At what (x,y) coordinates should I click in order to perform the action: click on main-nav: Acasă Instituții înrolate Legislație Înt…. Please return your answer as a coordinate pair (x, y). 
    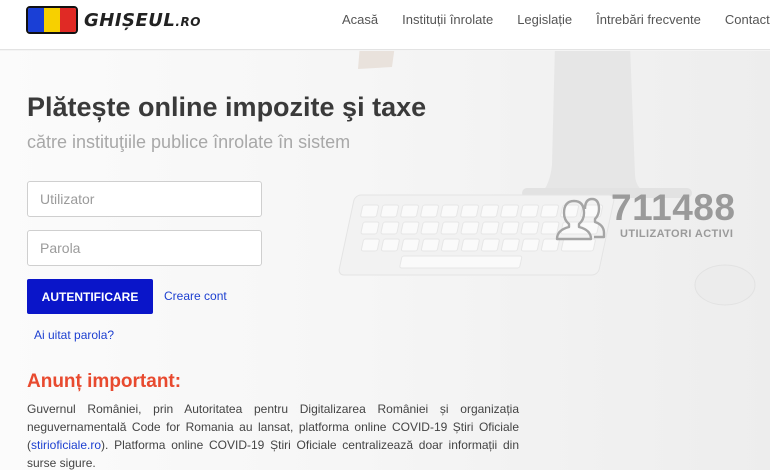
    Looking at the image, I should click on (556, 19).